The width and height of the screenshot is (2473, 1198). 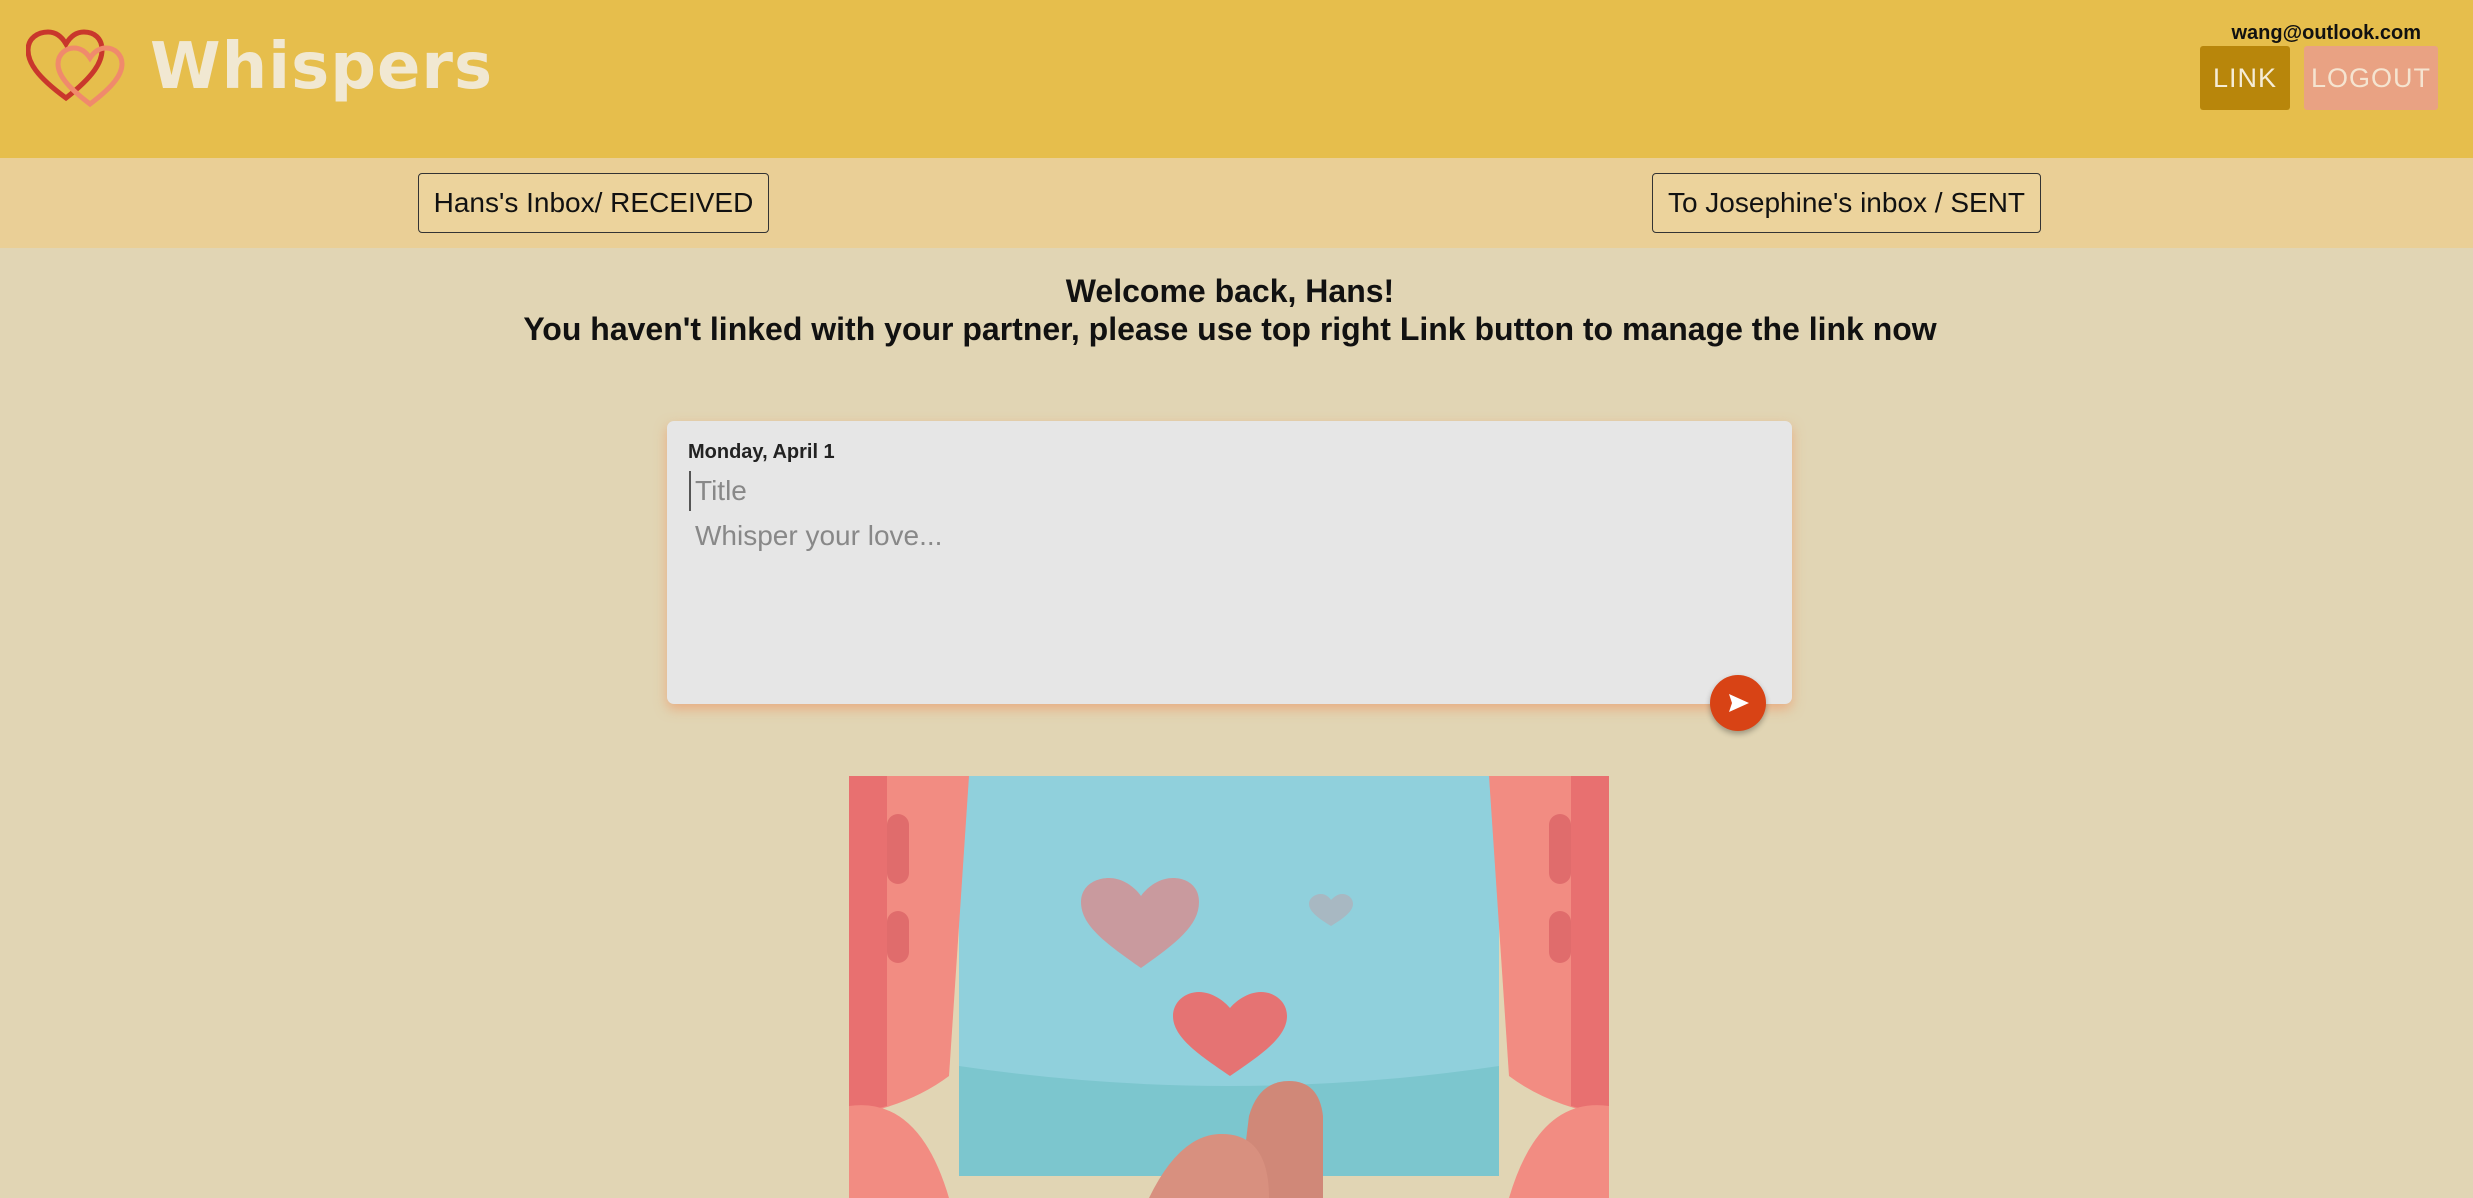 I want to click on welcome-greeting: Welcome back, Hans!, so click(x=1230, y=291).